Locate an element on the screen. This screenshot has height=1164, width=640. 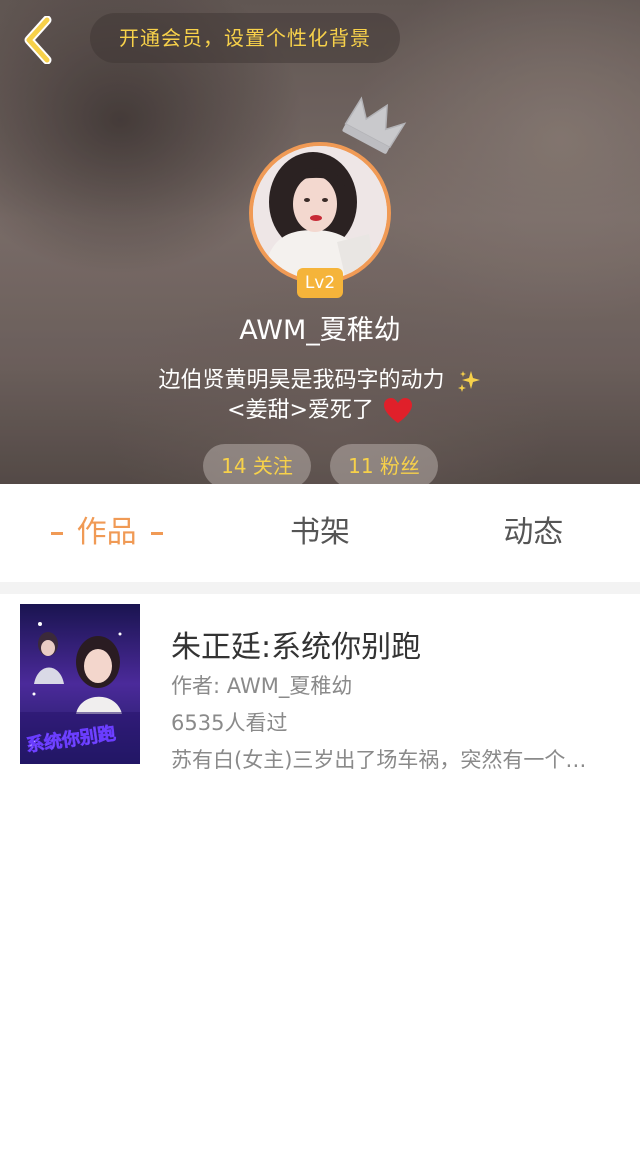
bio-line-1: 边伯贤黄明昊是我码字的动力 is located at coordinates (301, 380).